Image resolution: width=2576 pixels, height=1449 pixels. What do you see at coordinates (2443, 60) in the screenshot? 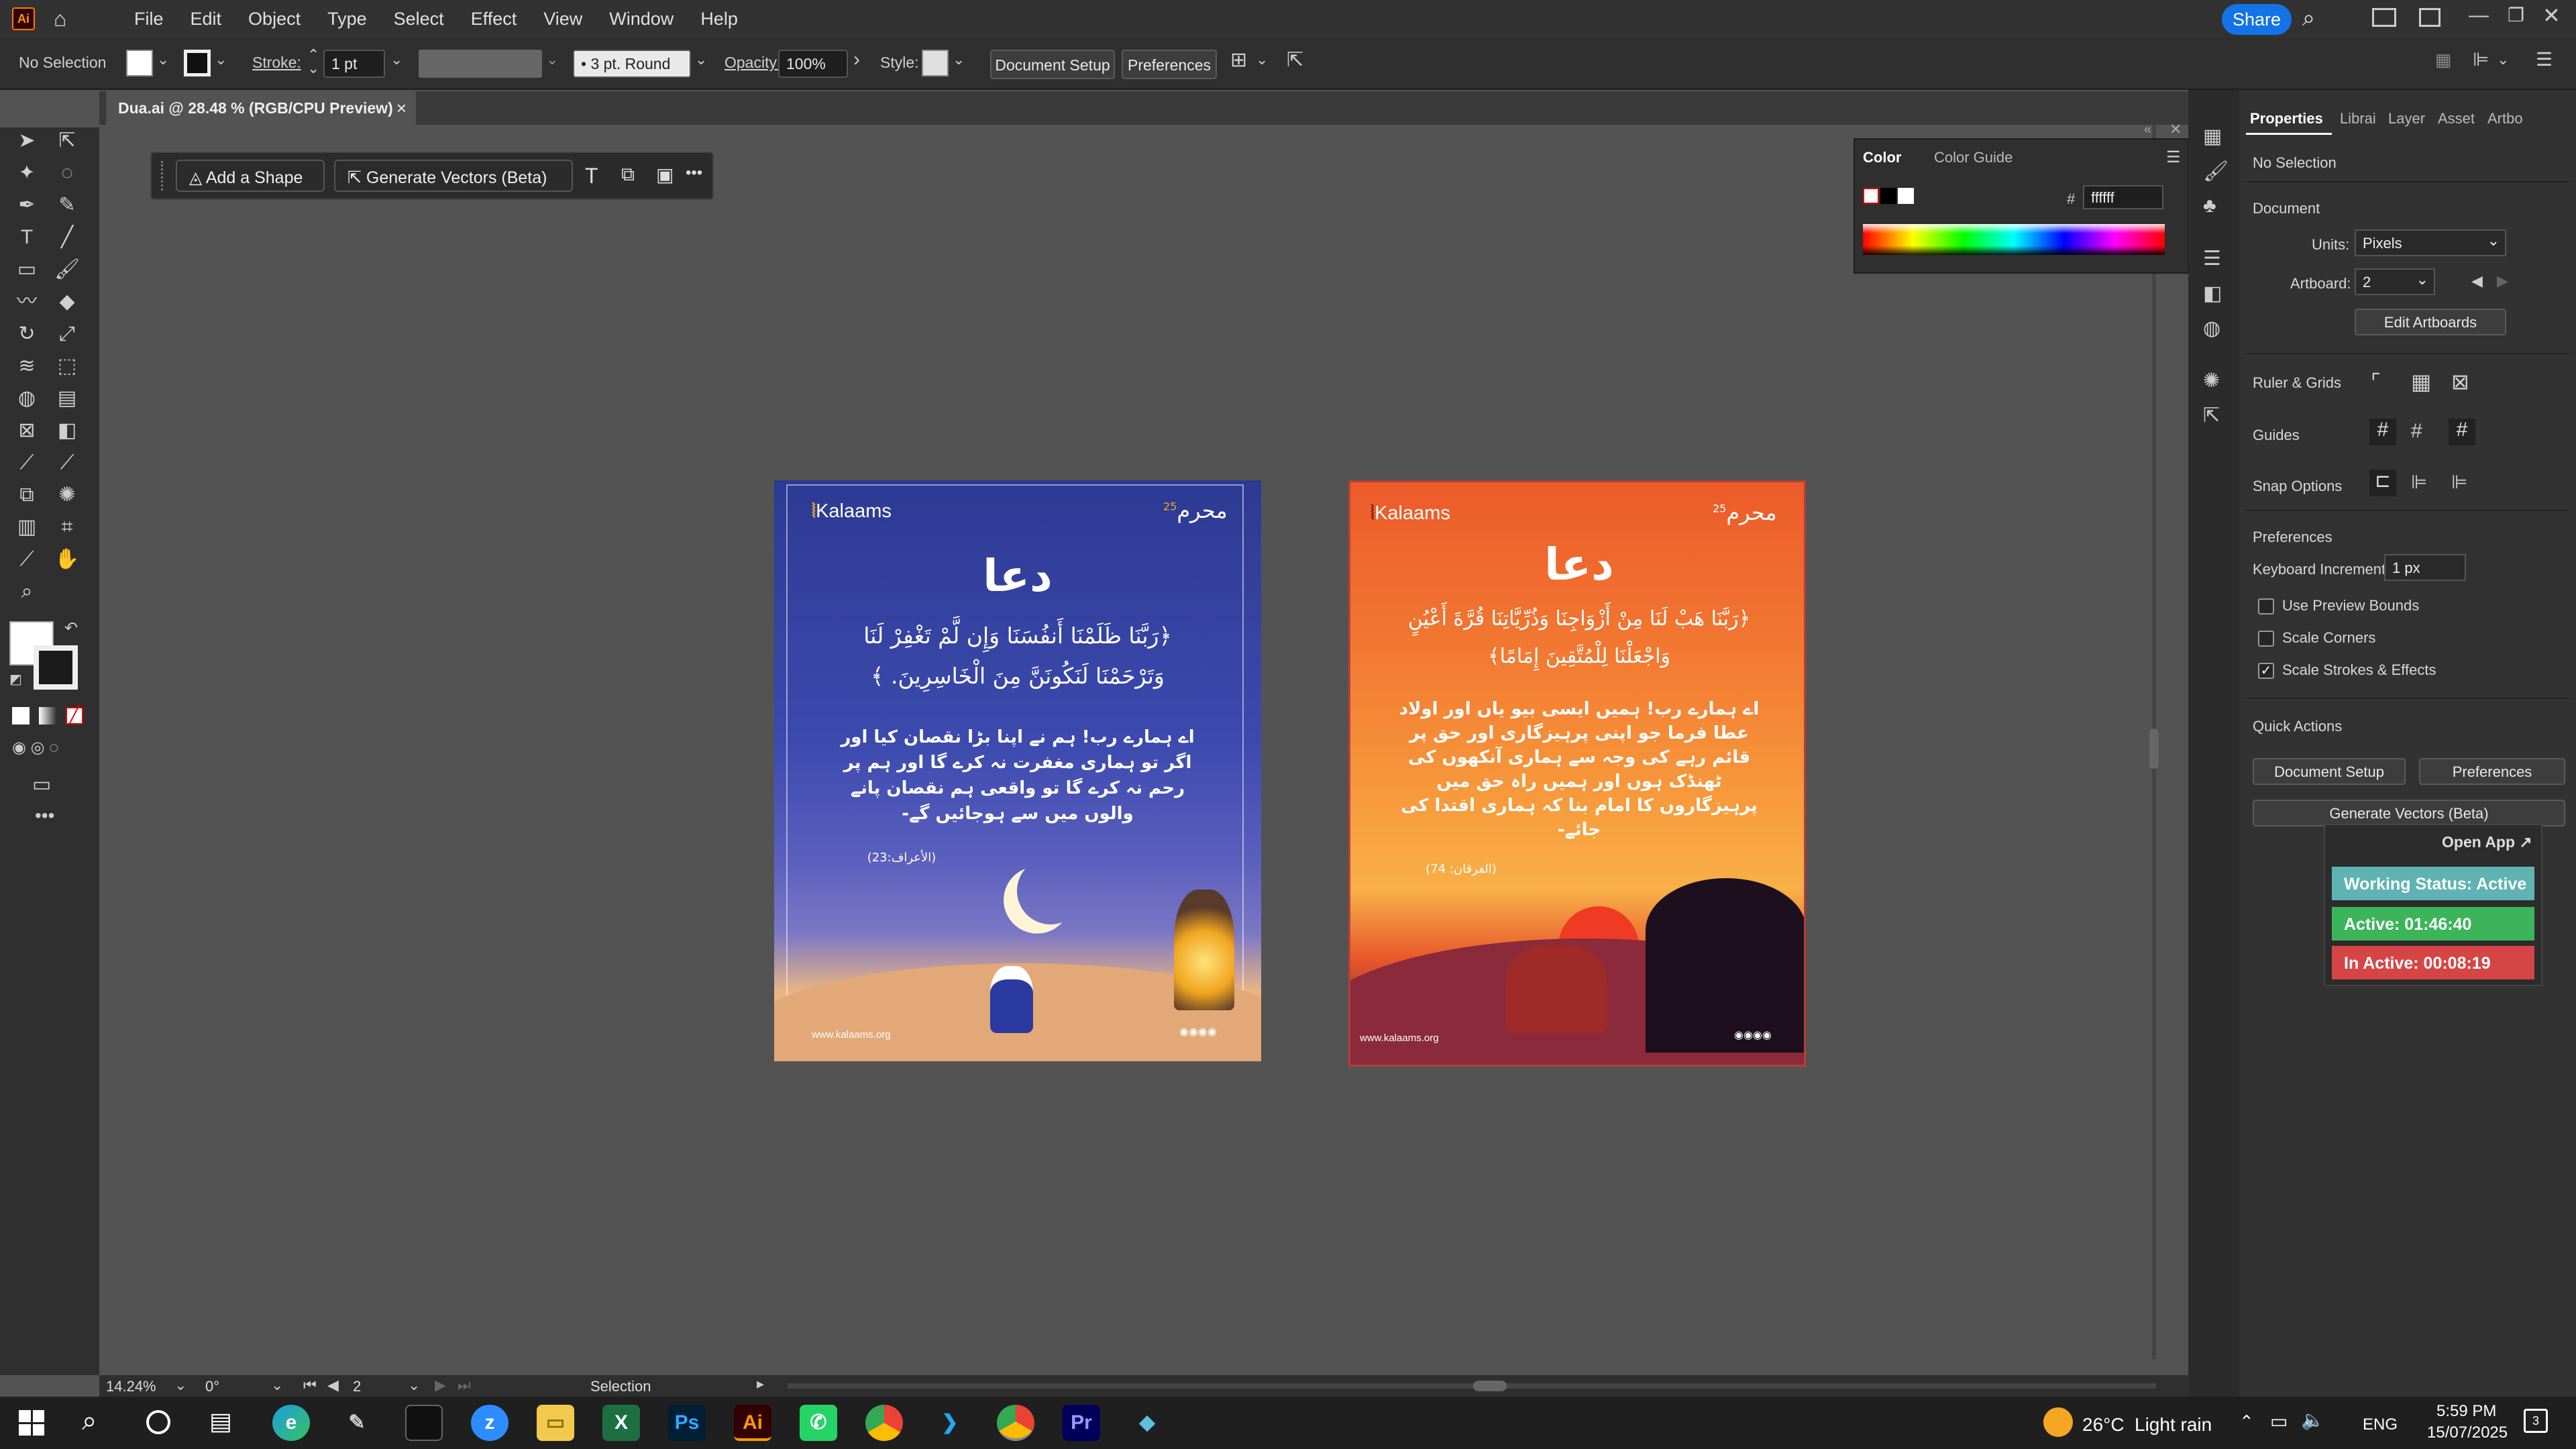
I see `panel-layout-icon: ▦` at bounding box center [2443, 60].